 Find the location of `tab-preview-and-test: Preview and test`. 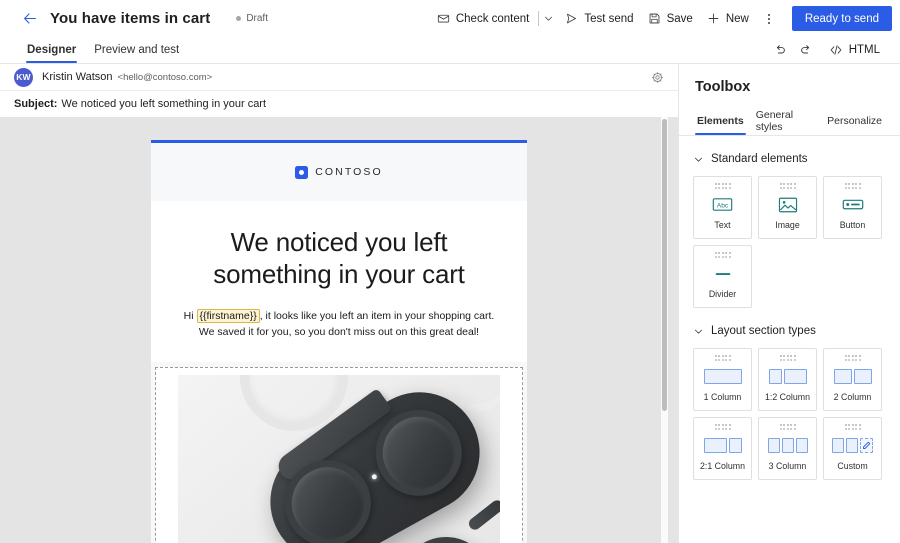

tab-preview-and-test: Preview and test is located at coordinates (136, 50).